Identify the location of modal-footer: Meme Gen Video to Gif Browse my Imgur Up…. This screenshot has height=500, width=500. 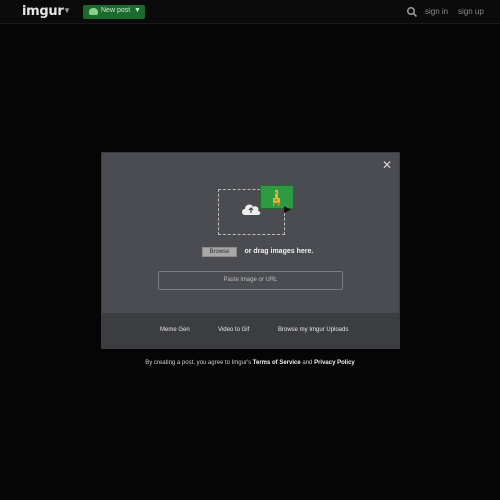
(250, 330).